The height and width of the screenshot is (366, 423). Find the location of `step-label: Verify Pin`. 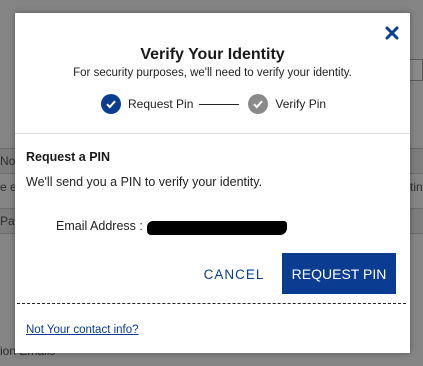

step-label: Verify Pin is located at coordinates (301, 104).